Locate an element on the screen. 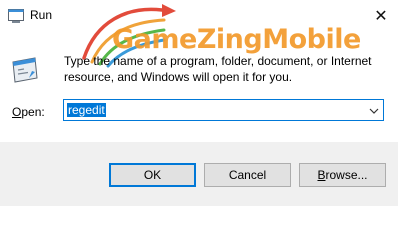 The image size is (398, 240). close-icon: ✕ is located at coordinates (381, 16).